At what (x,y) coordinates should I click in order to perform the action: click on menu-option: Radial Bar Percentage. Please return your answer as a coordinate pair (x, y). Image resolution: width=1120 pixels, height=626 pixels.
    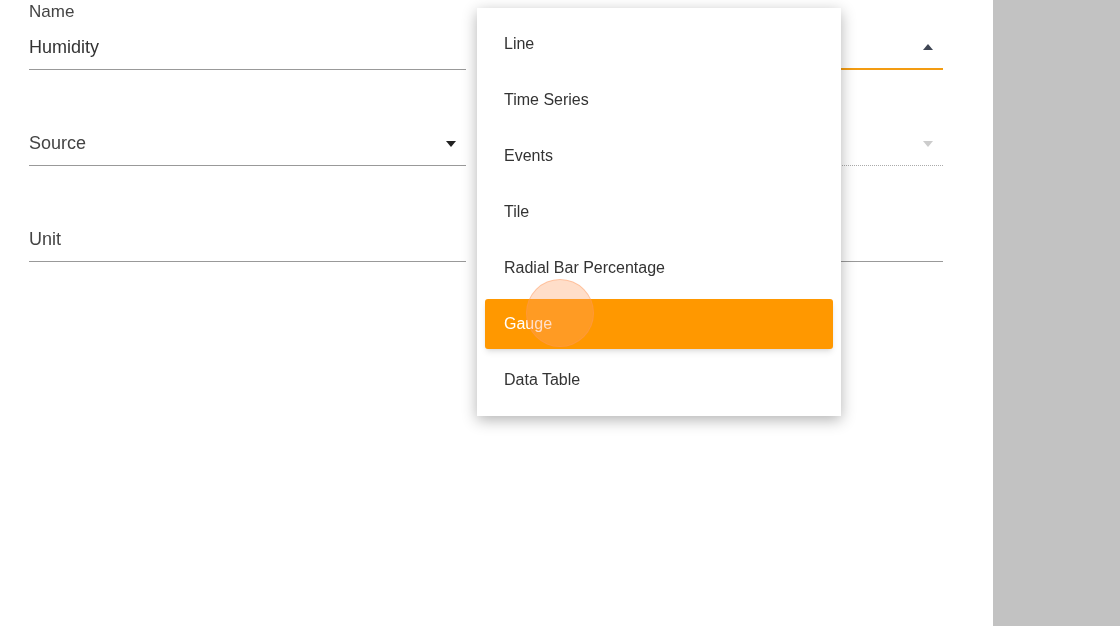
    Looking at the image, I should click on (659, 268).